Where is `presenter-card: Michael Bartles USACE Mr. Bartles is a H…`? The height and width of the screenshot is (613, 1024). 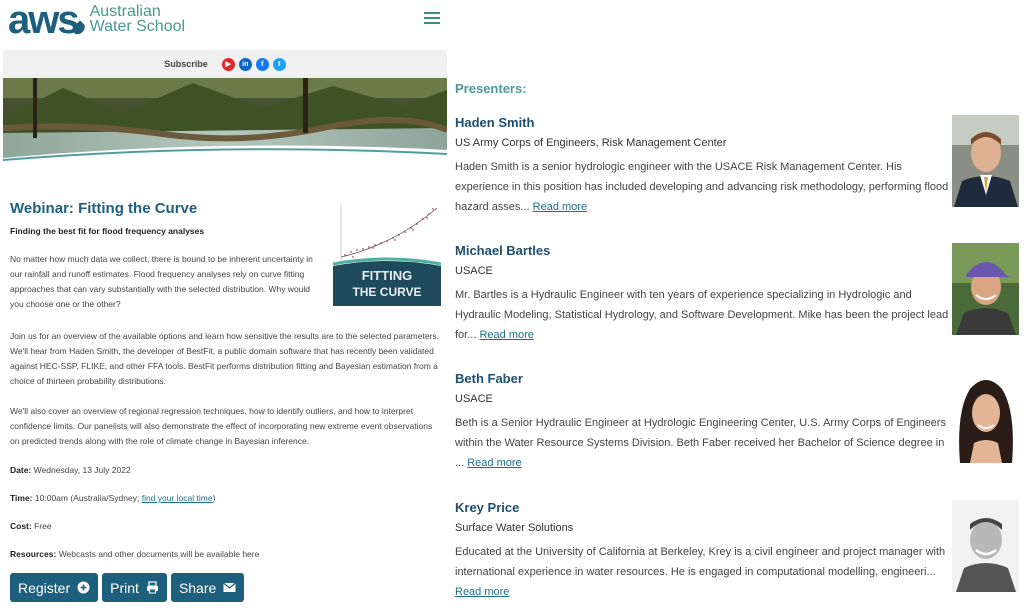
presenter-card: Michael Bartles USACE Mr. Bartles is a H… is located at coordinates (705, 294).